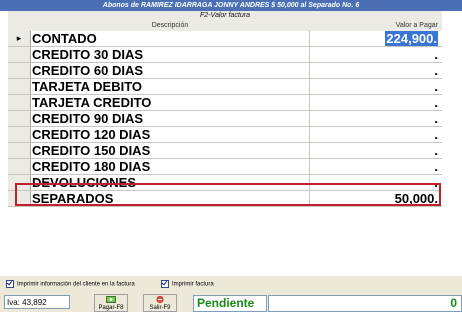 This screenshot has width=462, height=312. I want to click on row-value-selected: 224,900., so click(411, 38).